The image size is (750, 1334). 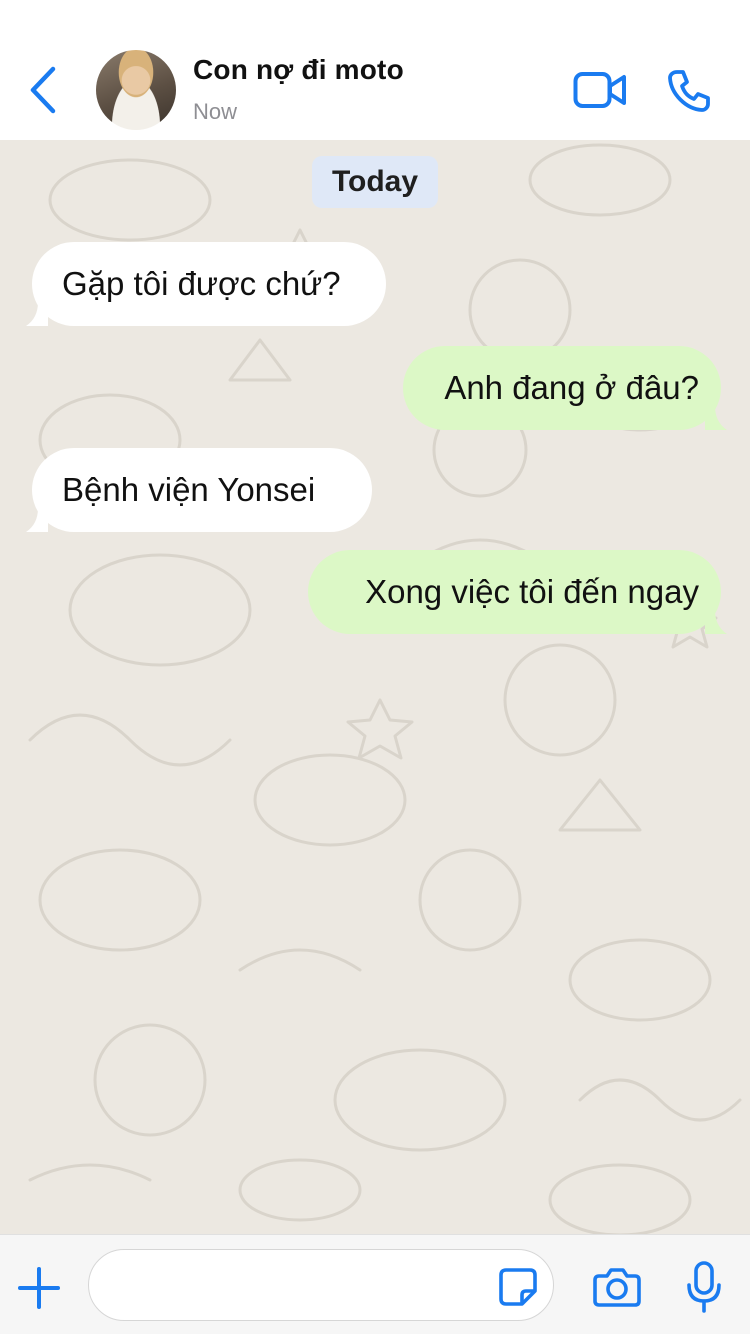 I want to click on message-input-bar, so click(x=375, y=1284).